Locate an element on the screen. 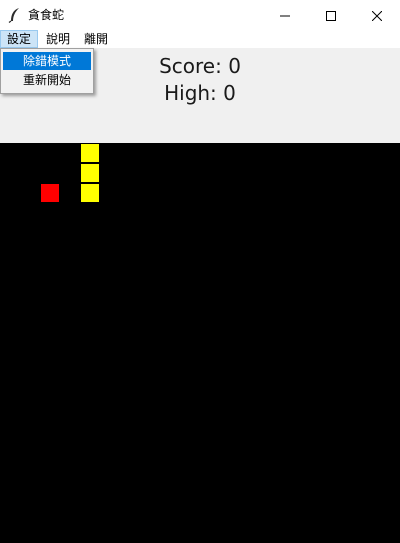 The height and width of the screenshot is (543, 400). close-button is located at coordinates (377, 15).